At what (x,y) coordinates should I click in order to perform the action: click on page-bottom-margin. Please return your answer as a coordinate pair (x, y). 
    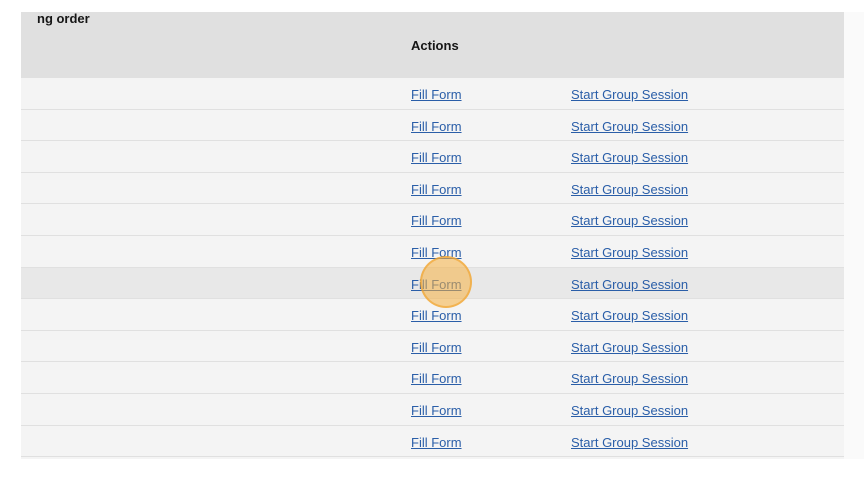
    Looking at the image, I should click on (432, 468).